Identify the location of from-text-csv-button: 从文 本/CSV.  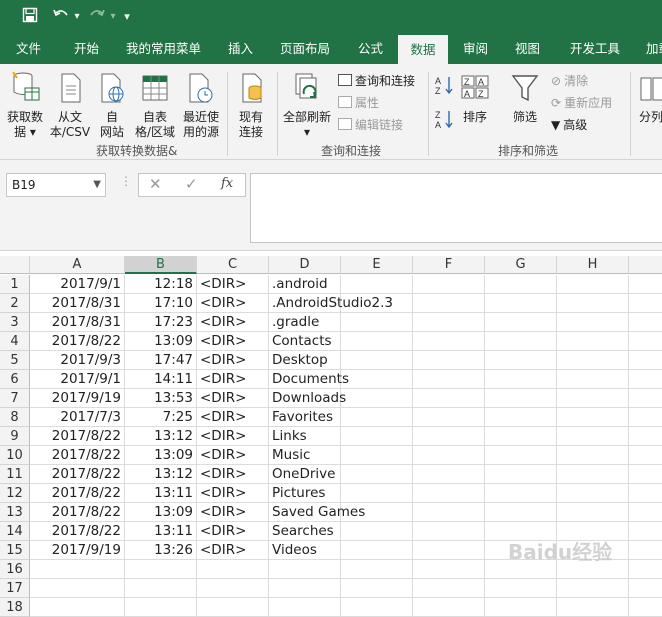
(70, 105).